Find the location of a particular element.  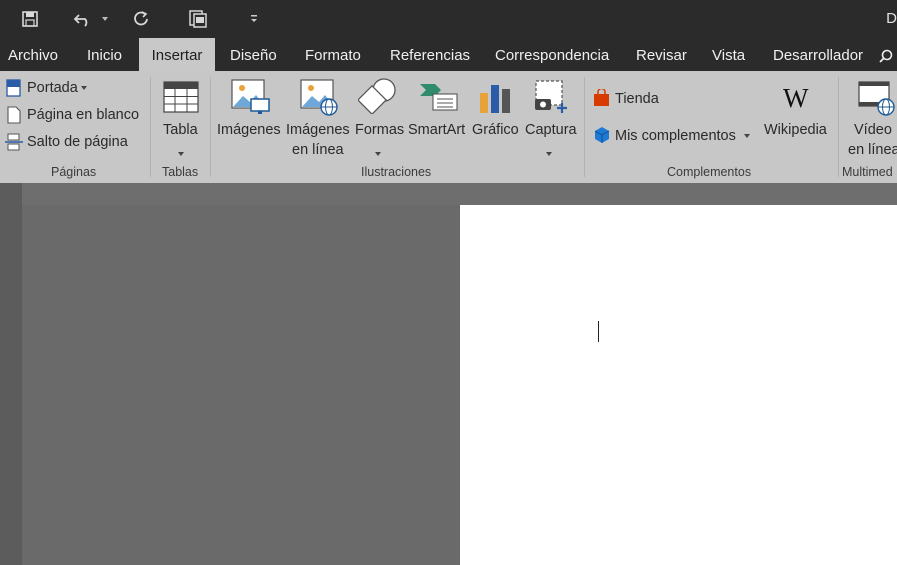

formas-button: Formas is located at coordinates (379, 130).